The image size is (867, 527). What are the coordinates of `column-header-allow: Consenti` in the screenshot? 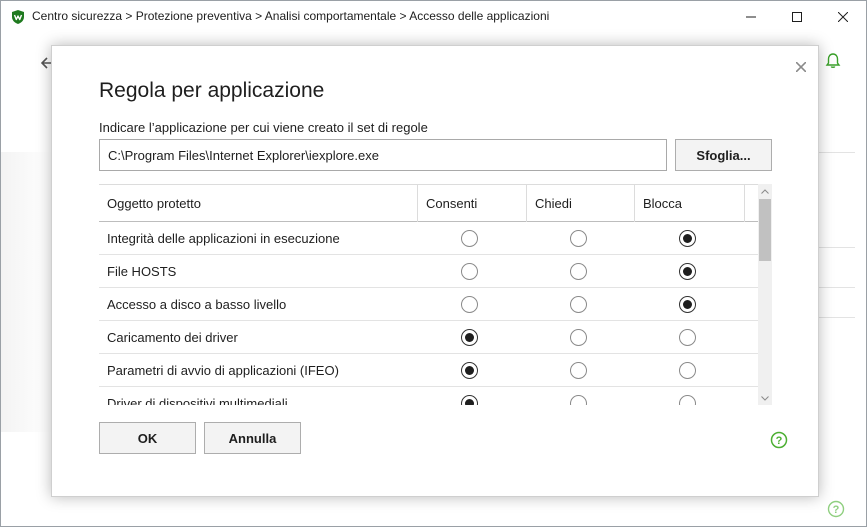 It's located at (472, 203).